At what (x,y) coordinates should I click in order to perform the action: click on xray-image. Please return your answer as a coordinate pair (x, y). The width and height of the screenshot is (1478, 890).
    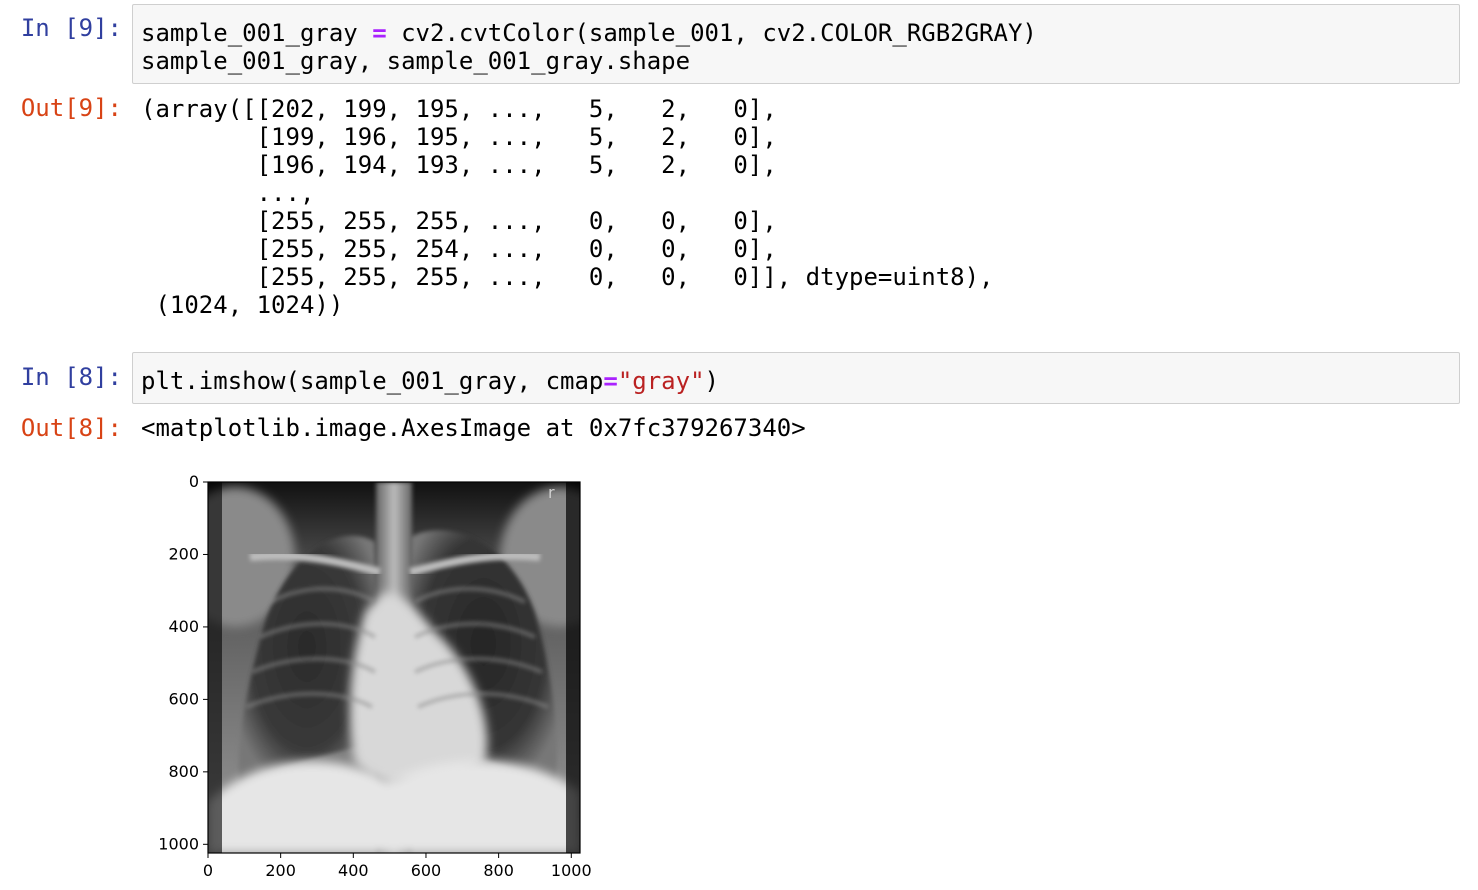
    Looking at the image, I should click on (394, 667).